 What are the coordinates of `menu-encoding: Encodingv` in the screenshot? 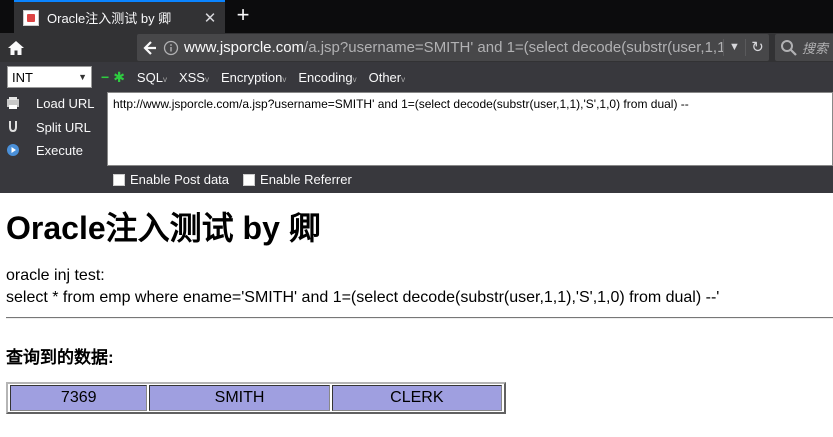 It's located at (327, 77).